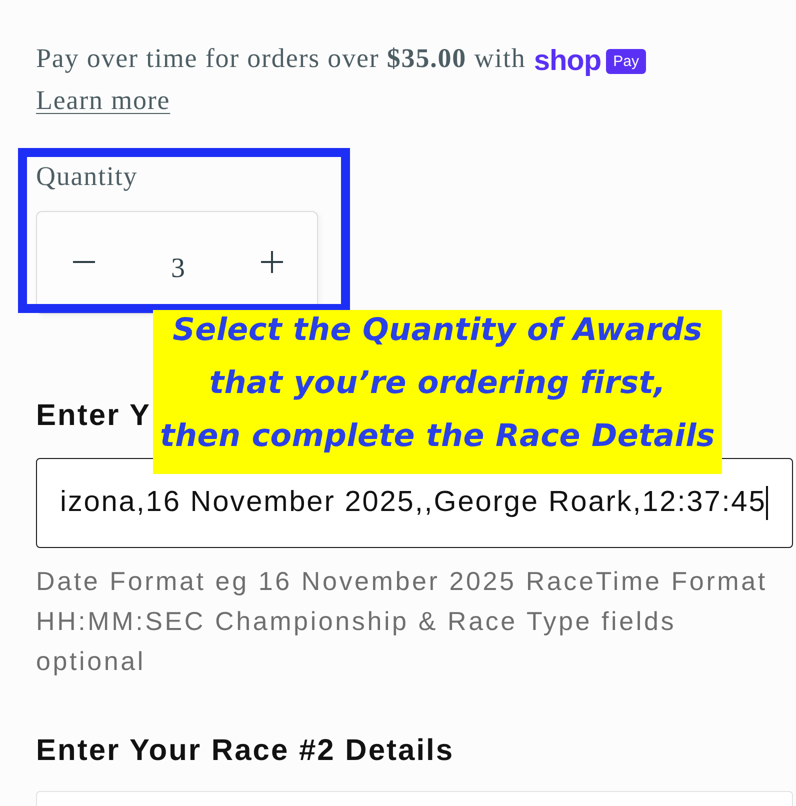  Describe the element at coordinates (93, 416) in the screenshot. I see `section-heading: Enter Y` at that location.